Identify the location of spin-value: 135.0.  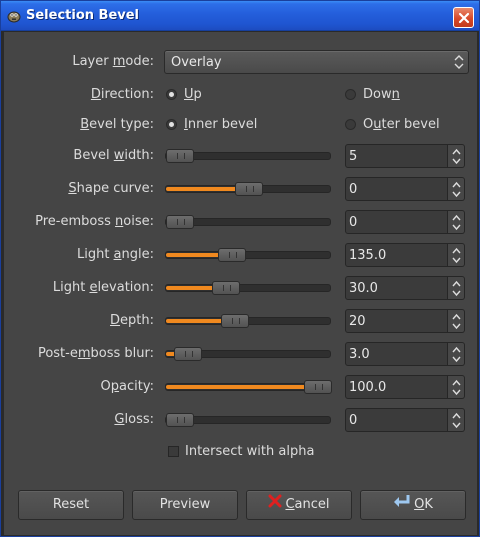
(368, 255).